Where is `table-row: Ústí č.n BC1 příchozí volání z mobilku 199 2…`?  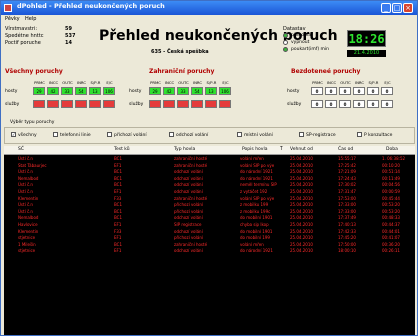 table-row: Ústí č.n BC1 příchozí volání z mobilku 199 2… is located at coordinates (209, 205).